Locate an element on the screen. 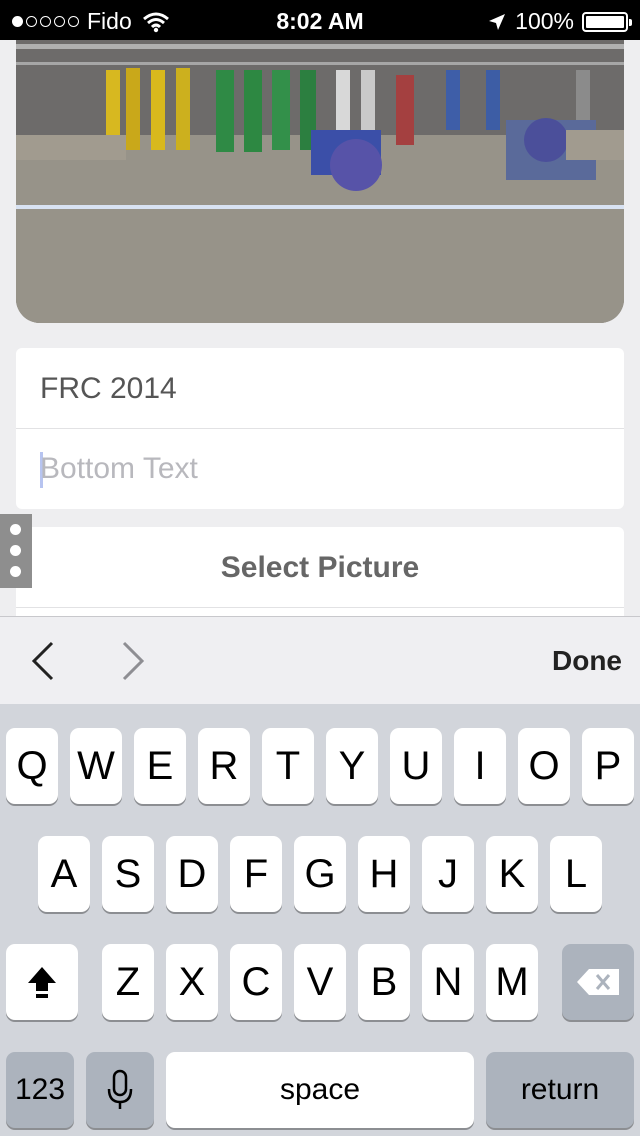  key-o: O is located at coordinates (544, 766).